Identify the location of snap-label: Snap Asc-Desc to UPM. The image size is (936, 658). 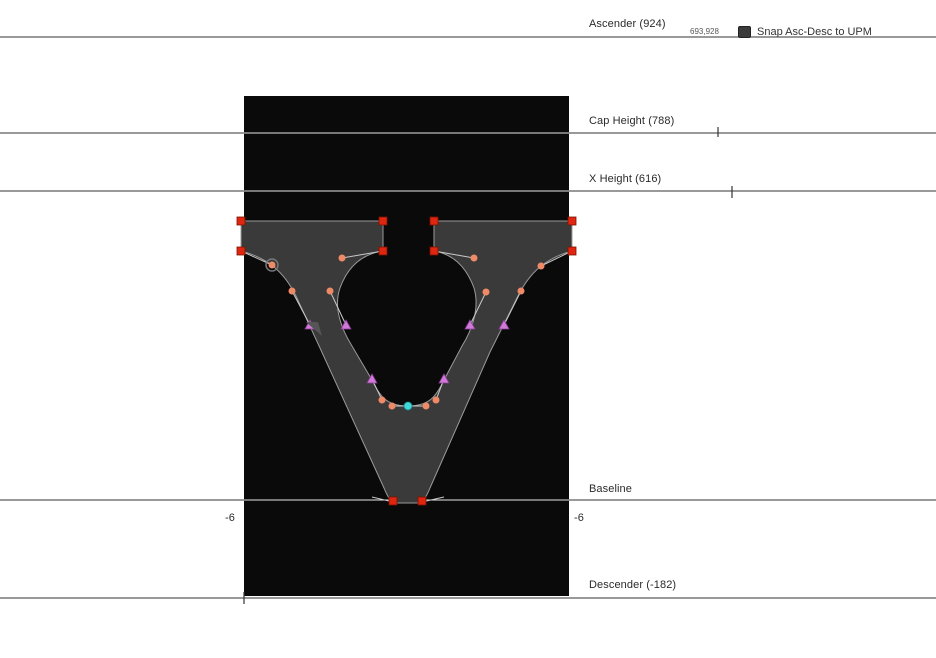
(814, 32).